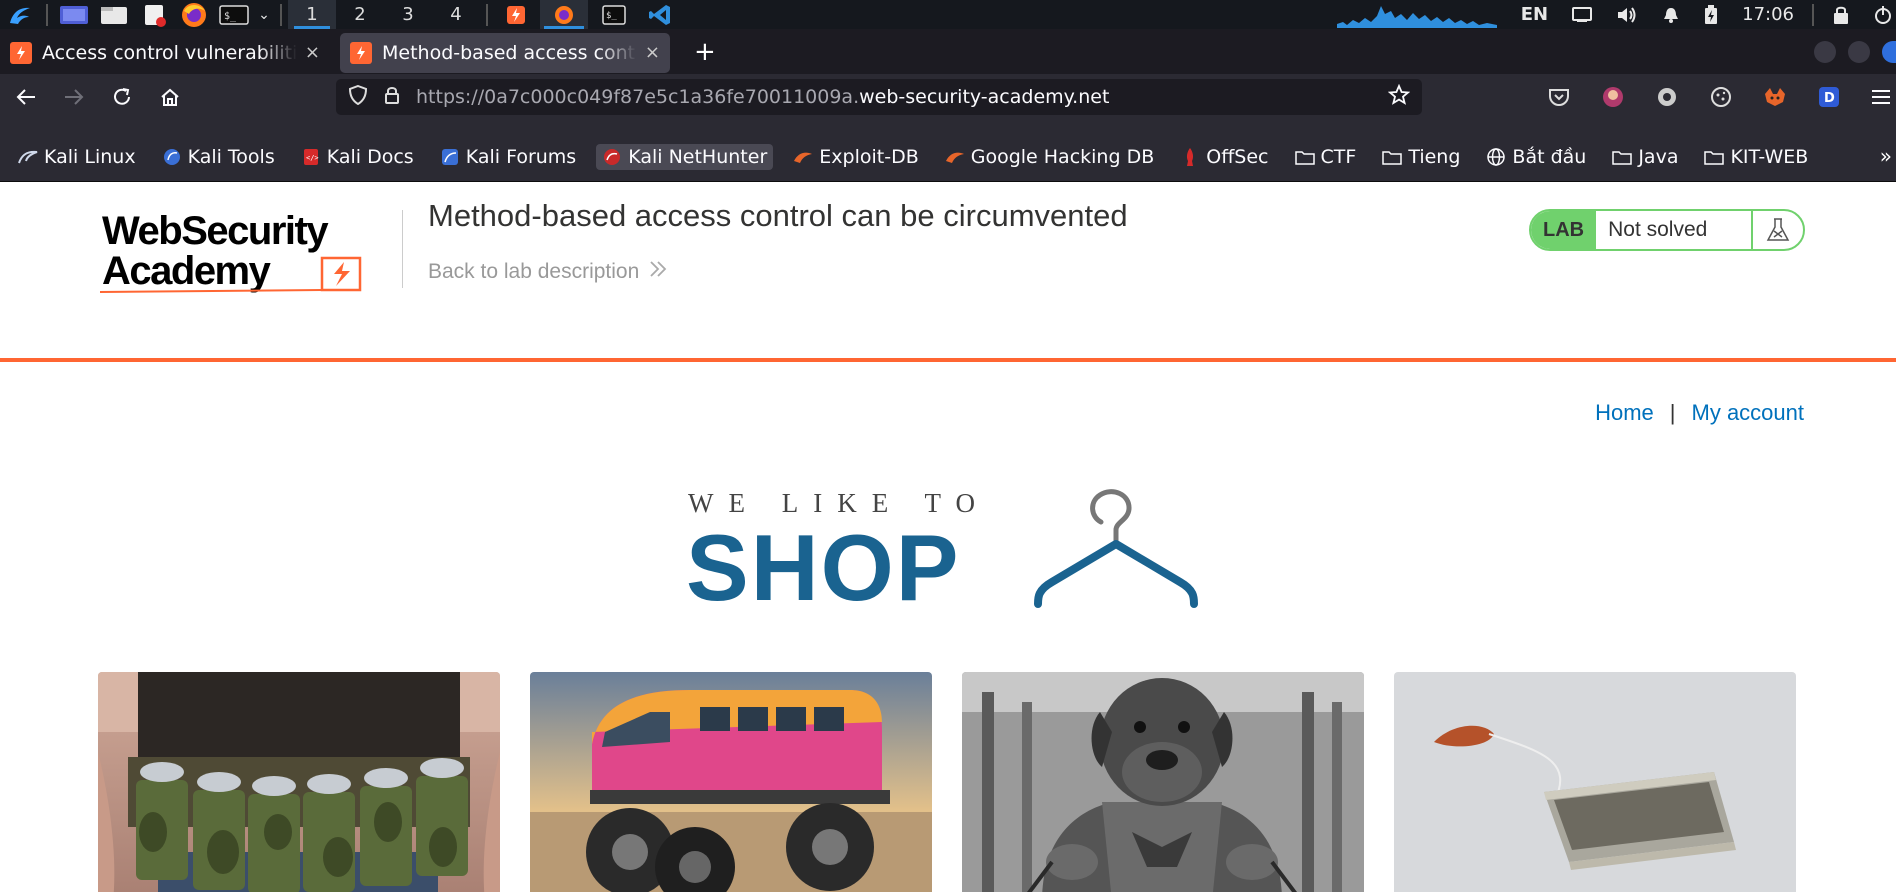 This screenshot has height=892, width=1896. What do you see at coordinates (1237, 157) in the screenshot?
I see `bookmark-label: OffSec` at bounding box center [1237, 157].